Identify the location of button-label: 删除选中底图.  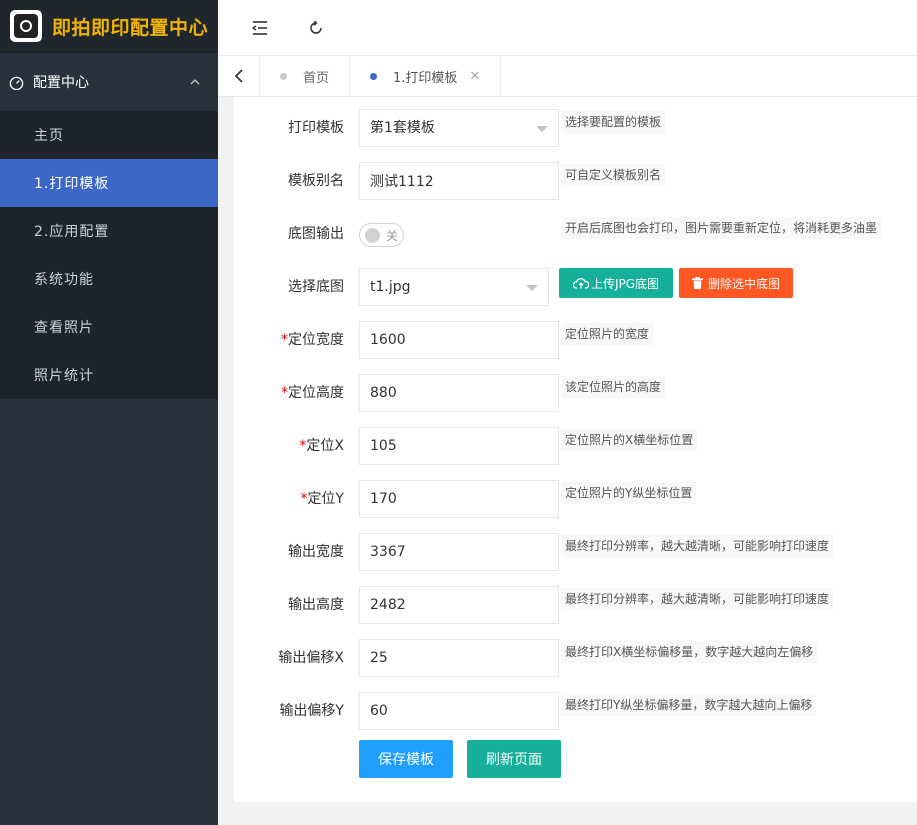
(743, 283).